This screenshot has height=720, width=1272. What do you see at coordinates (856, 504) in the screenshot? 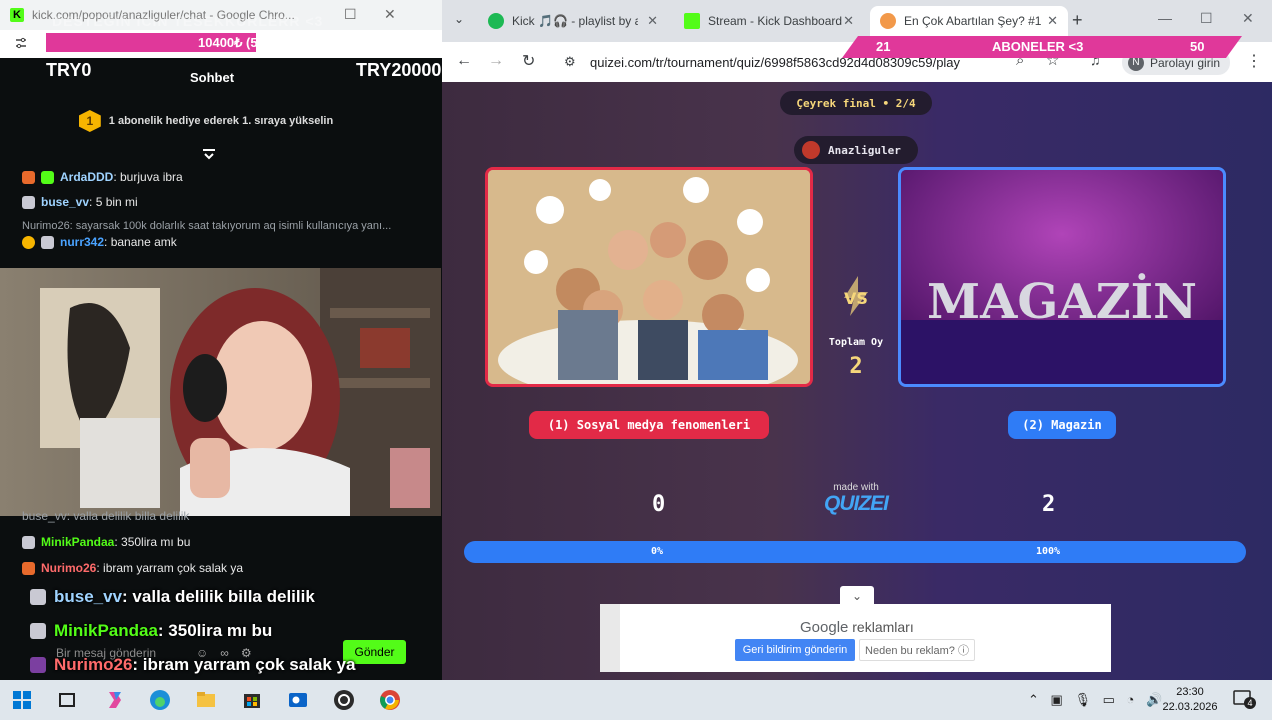
I see `quizei-logo: QUIZEI` at bounding box center [856, 504].